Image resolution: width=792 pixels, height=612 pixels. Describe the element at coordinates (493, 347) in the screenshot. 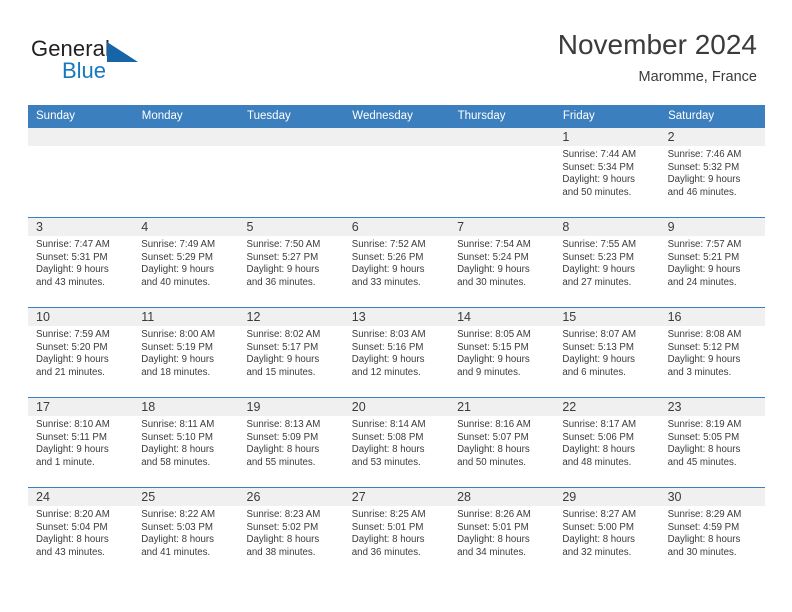

I see `sunset-text: Sunset: 5:15 PM` at that location.